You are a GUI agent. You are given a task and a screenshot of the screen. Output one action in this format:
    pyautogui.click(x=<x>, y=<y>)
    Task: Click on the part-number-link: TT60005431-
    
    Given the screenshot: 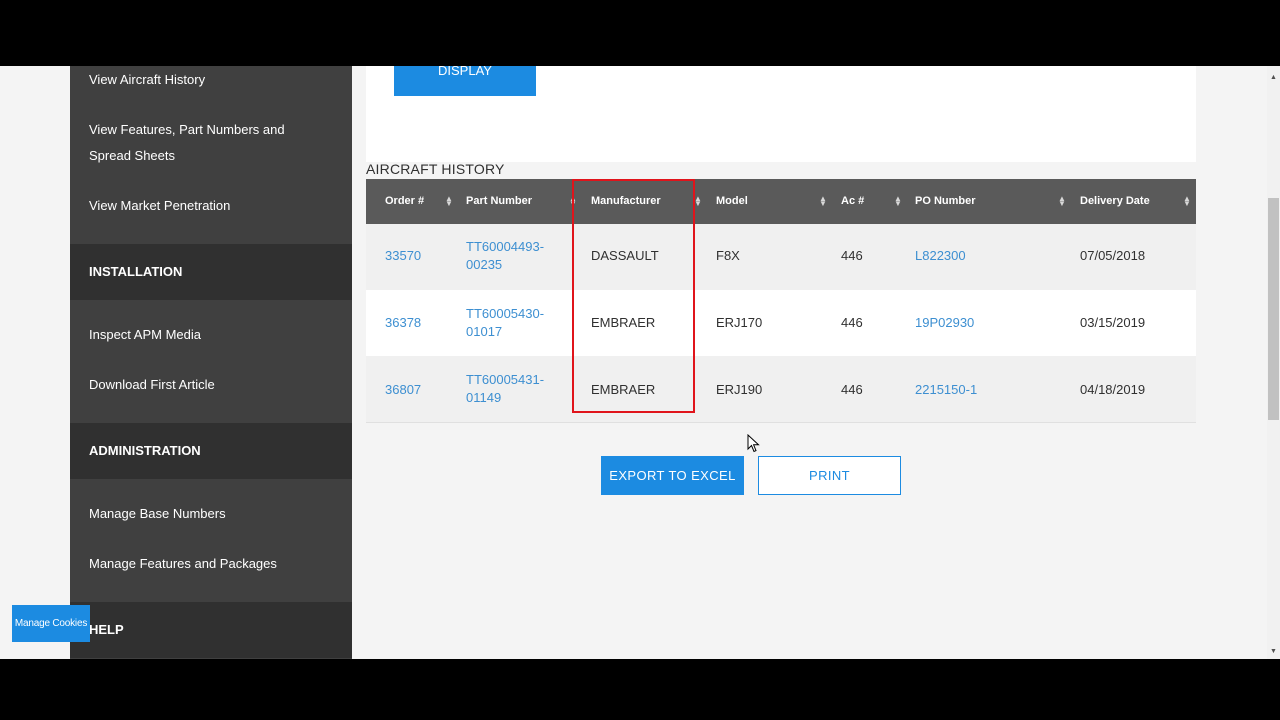 What is the action you would take?
    pyautogui.click(x=505, y=379)
    